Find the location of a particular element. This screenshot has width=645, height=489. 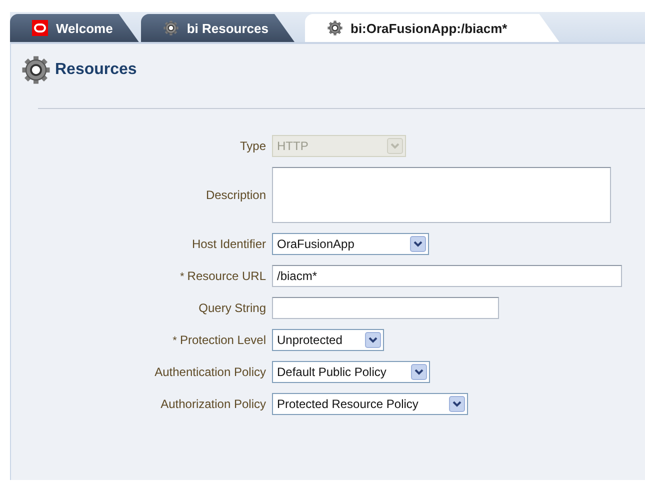

field-label: Authentication Policy is located at coordinates (210, 372).